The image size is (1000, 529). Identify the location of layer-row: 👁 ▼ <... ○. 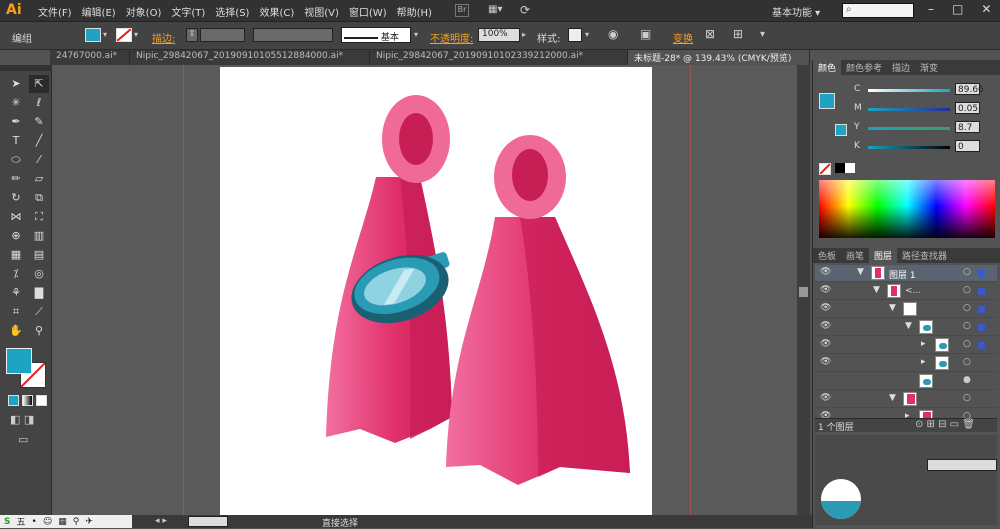
(906, 291).